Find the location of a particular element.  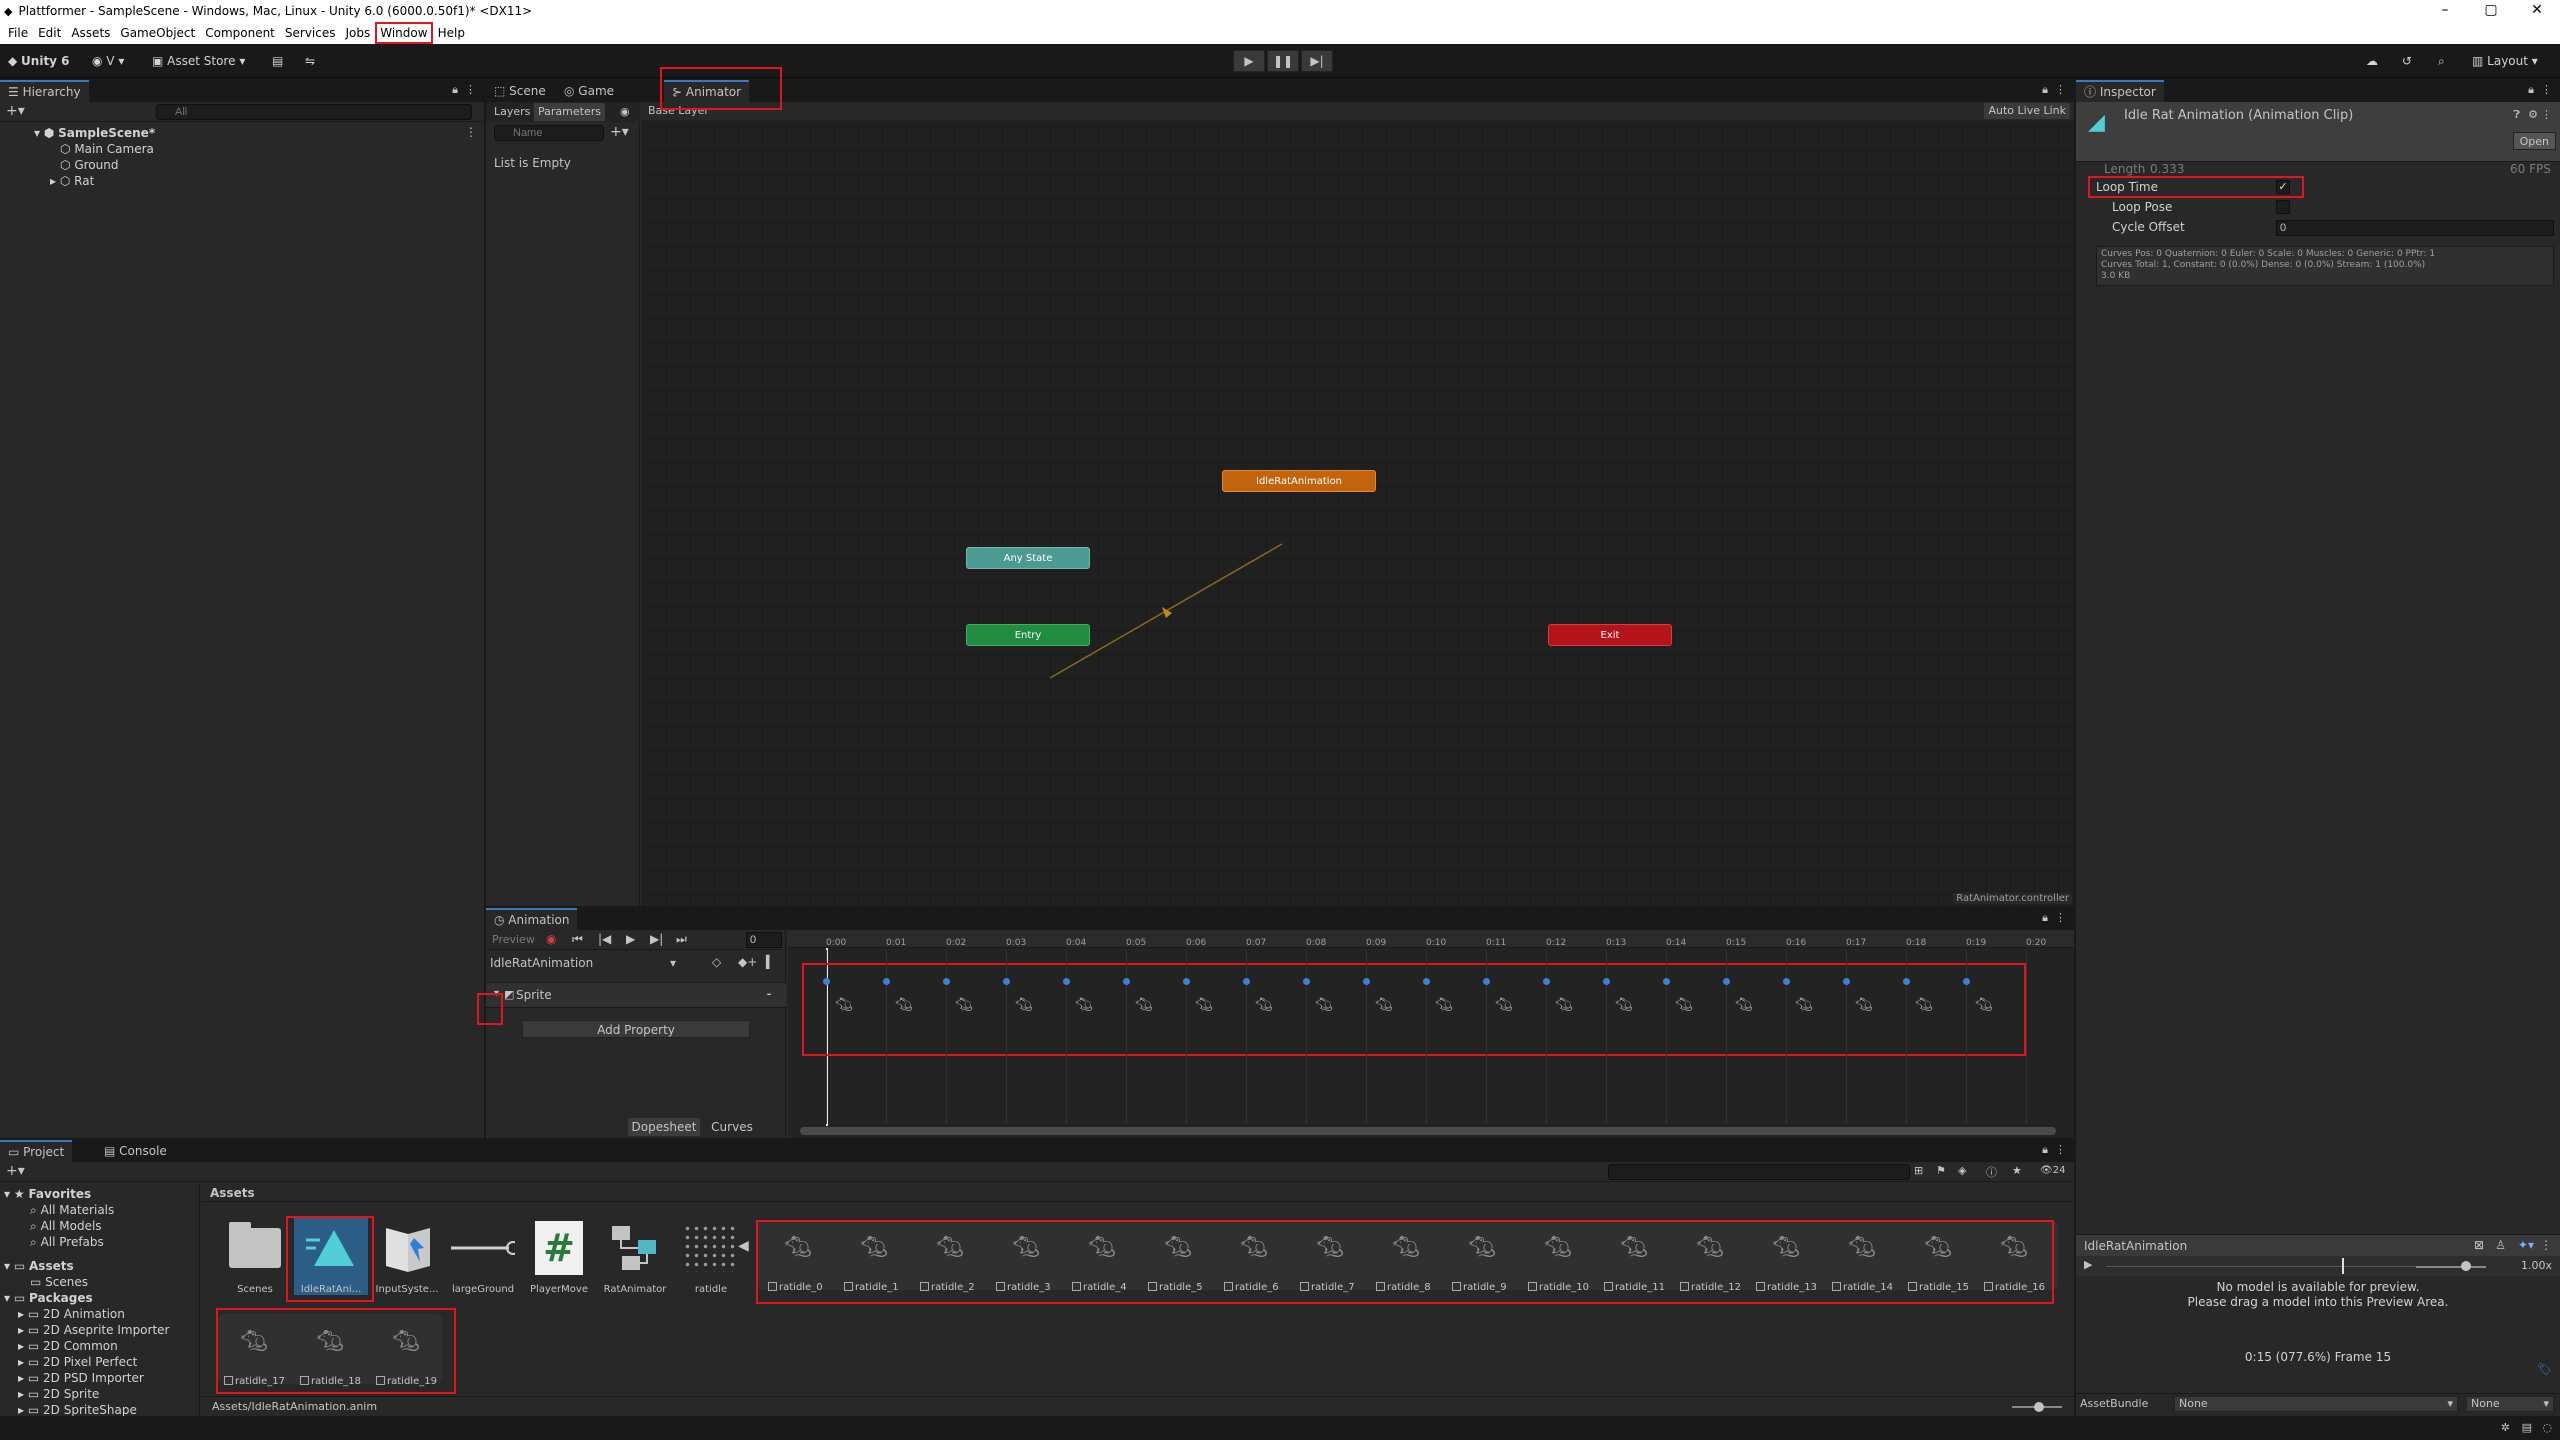

tree-all-materials: ⌕ All Materials is located at coordinates (72, 1210).